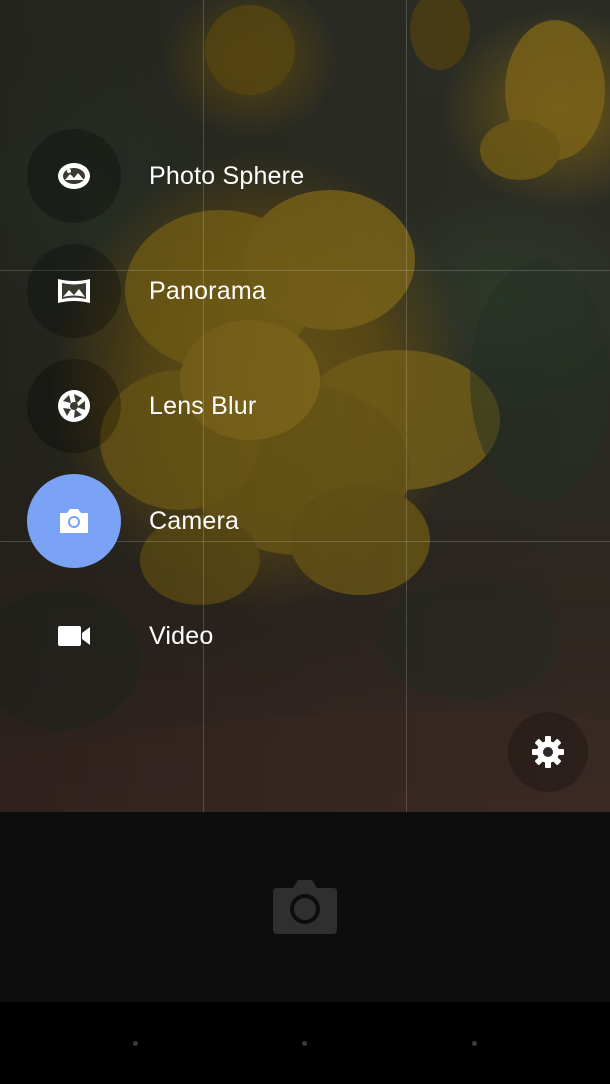 The width and height of the screenshot is (610, 1084). What do you see at coordinates (227, 176) in the screenshot?
I see `mode-label: Photo Sphere` at bounding box center [227, 176].